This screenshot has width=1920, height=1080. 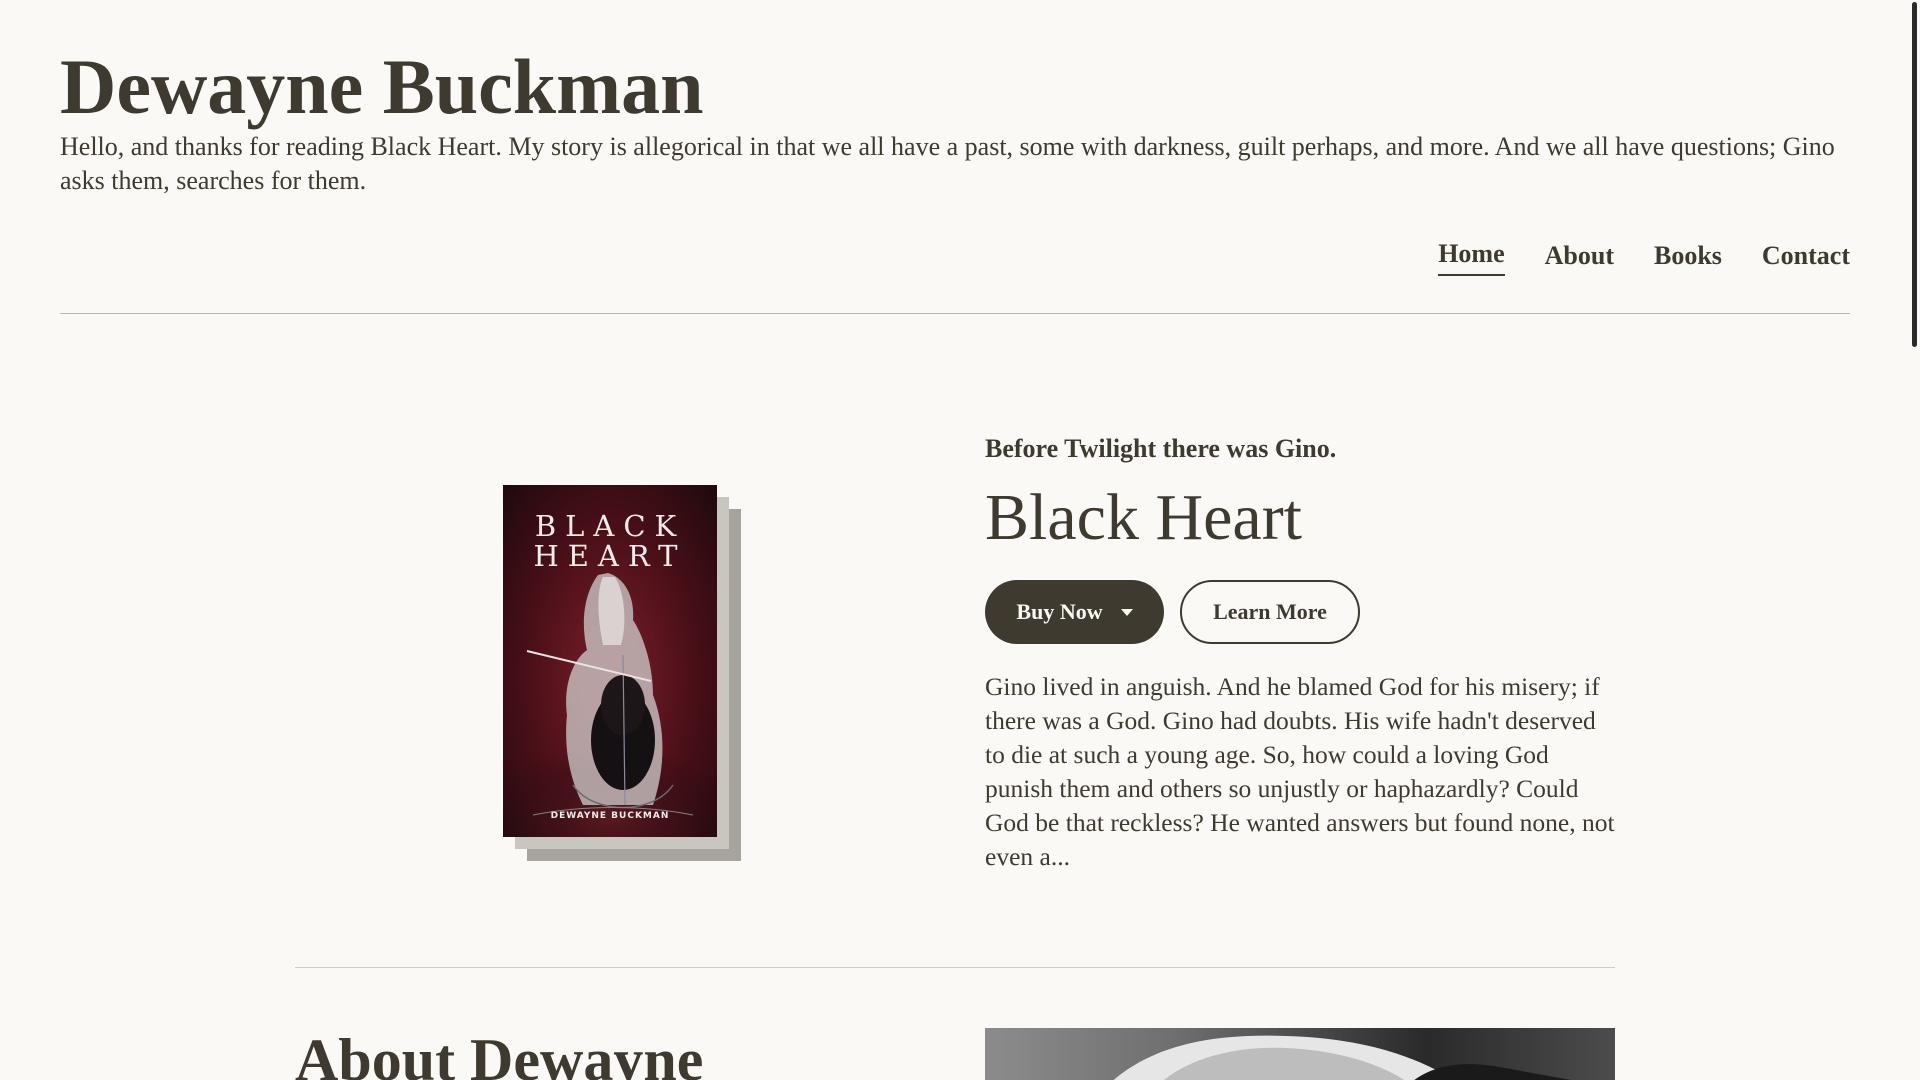 I want to click on about-heading: About Dewayne, so click(x=499, y=1053).